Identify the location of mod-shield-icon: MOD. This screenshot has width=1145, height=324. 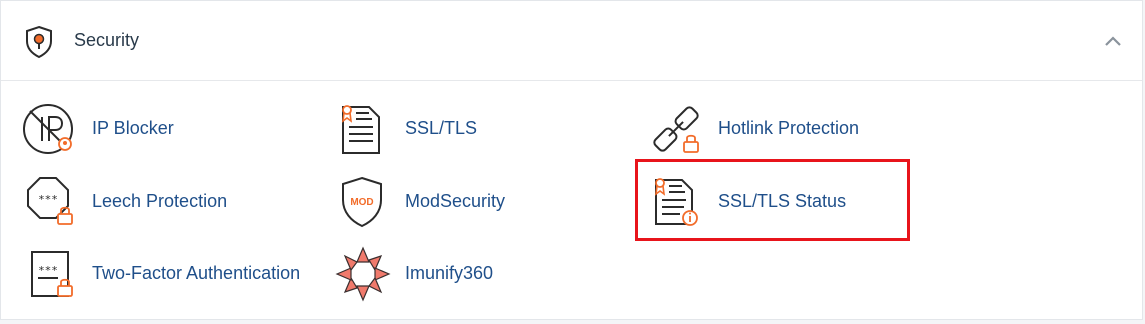
(362, 202).